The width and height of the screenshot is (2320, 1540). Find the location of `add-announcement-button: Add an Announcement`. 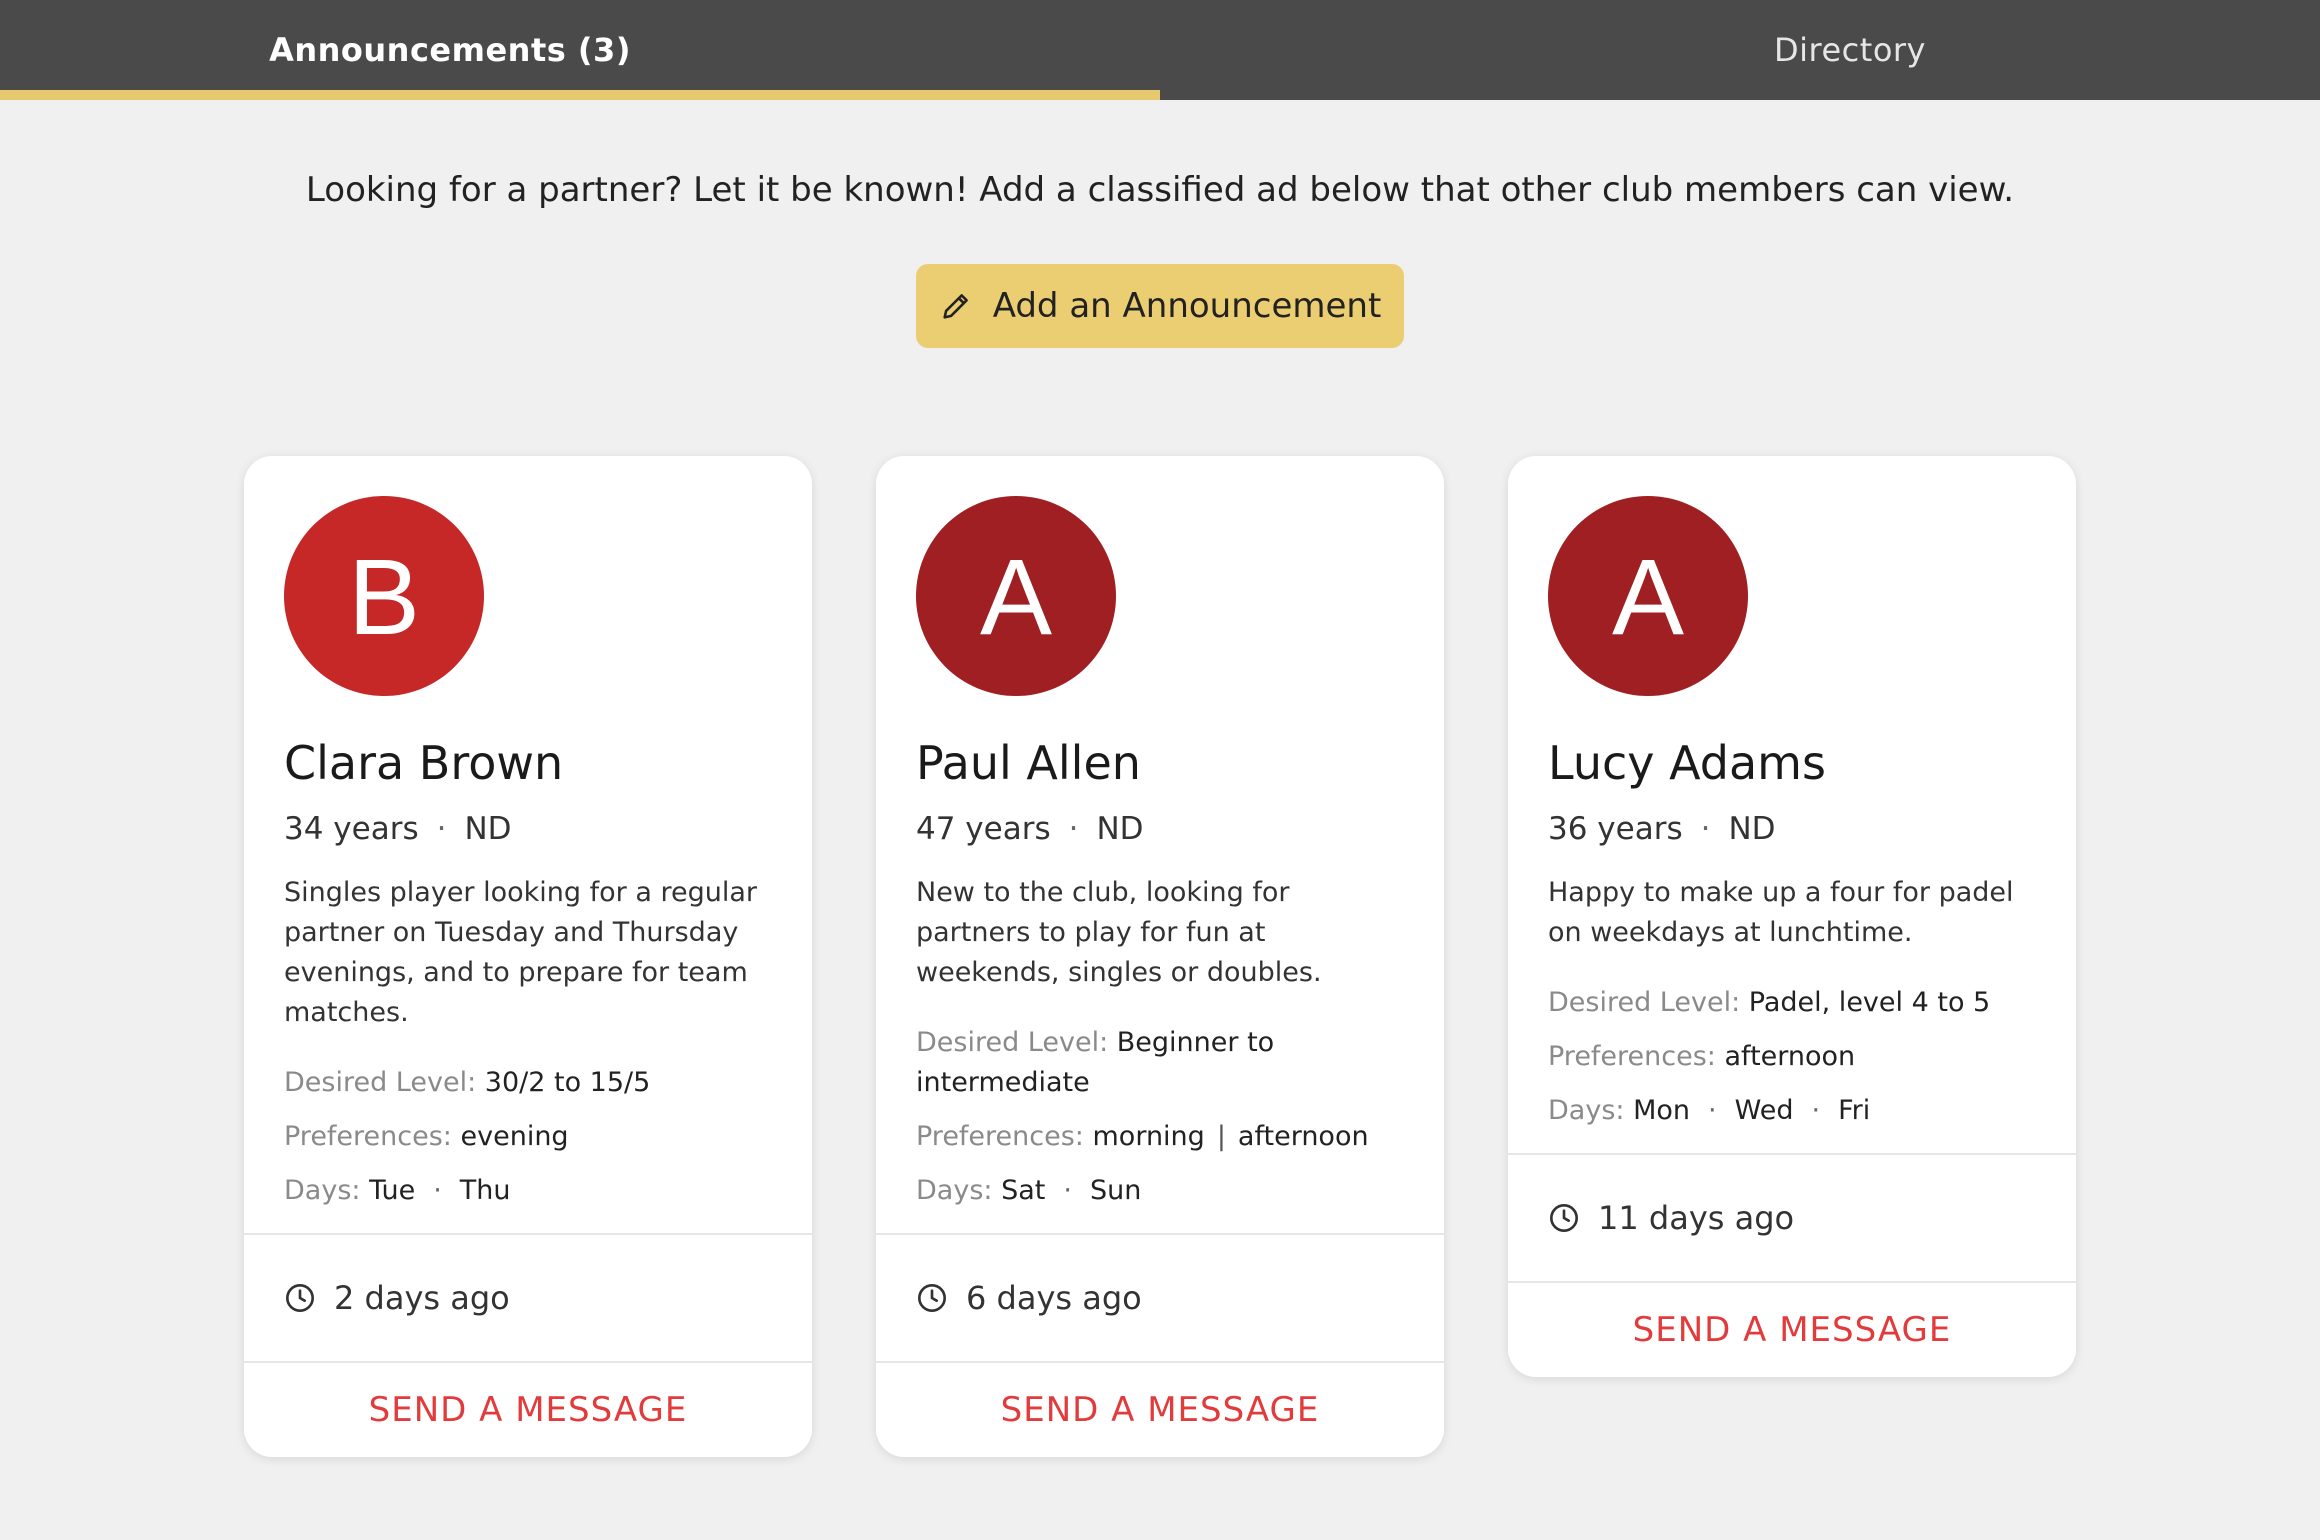

add-announcement-button: Add an Announcement is located at coordinates (1160, 306).